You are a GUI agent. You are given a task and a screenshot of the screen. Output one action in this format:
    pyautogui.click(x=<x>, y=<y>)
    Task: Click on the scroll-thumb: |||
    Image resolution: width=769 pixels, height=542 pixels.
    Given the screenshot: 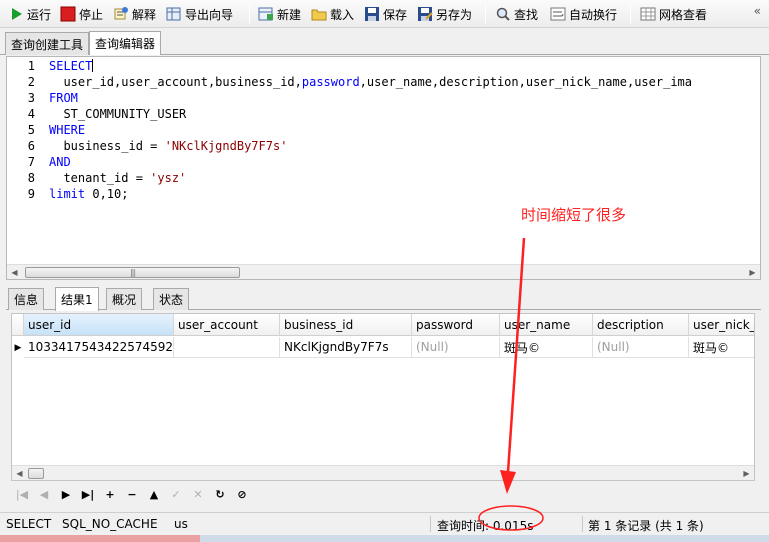 What is the action you would take?
    pyautogui.click(x=132, y=272)
    